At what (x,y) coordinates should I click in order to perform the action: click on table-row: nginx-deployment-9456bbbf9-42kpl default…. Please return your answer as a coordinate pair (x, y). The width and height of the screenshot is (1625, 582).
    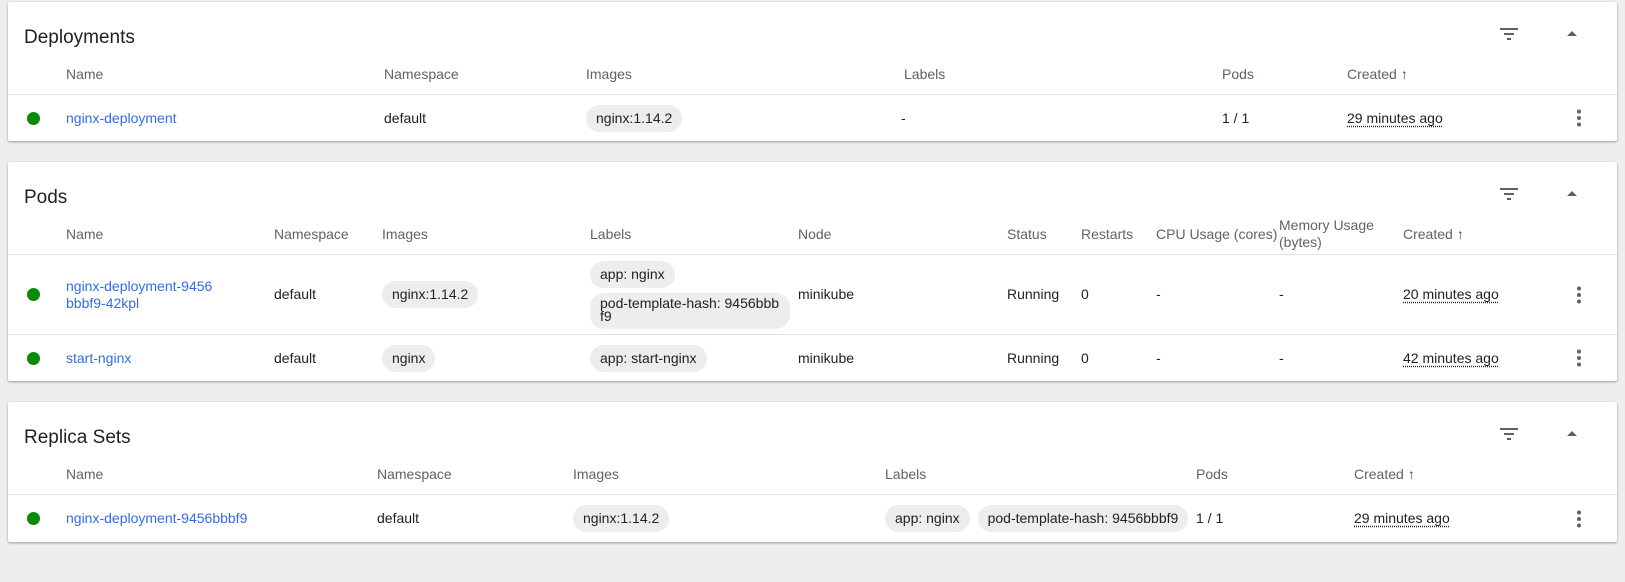
    Looking at the image, I should click on (812, 295).